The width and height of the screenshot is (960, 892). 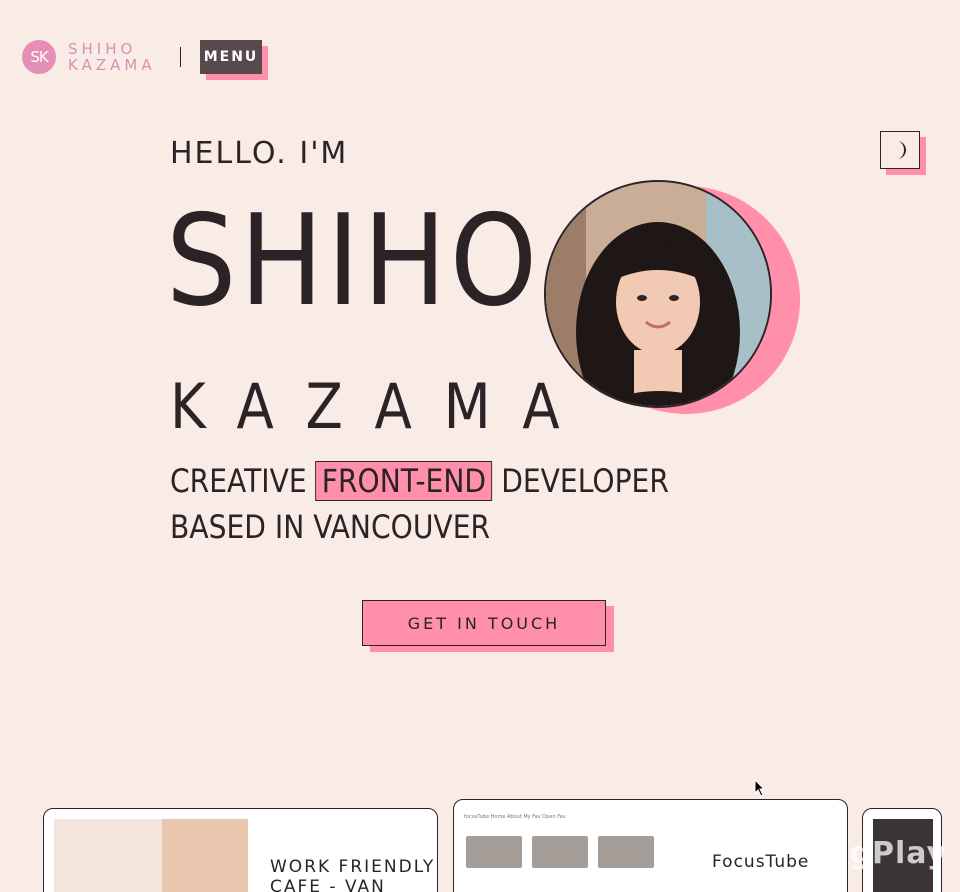 I want to click on project-title-line-2: CAFE - VAN, so click(x=328, y=884).